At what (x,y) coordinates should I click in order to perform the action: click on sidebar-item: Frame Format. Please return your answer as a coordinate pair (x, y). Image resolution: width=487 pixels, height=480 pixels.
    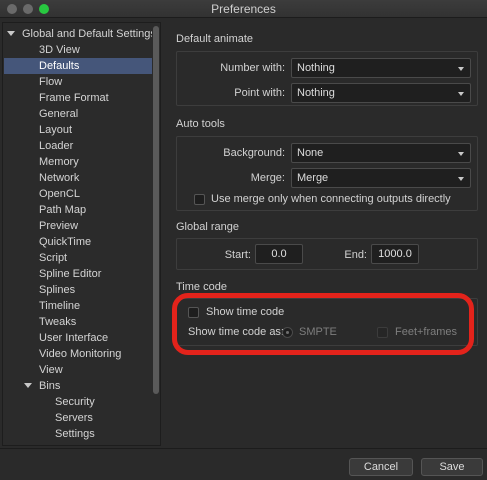
    Looking at the image, I should click on (56, 98).